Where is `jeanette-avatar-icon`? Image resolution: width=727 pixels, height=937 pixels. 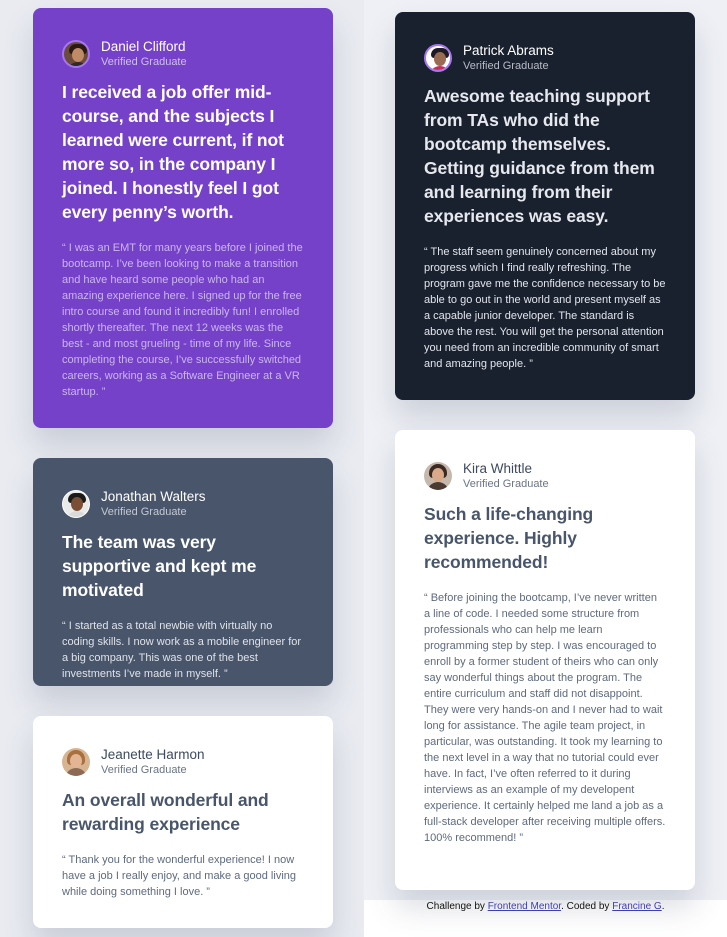
jeanette-avatar-icon is located at coordinates (76, 762).